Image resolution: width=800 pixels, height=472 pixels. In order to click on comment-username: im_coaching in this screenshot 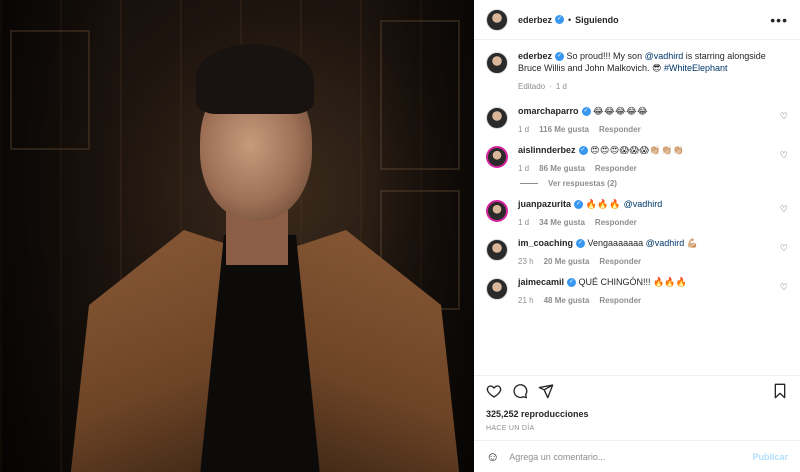, I will do `click(545, 243)`.